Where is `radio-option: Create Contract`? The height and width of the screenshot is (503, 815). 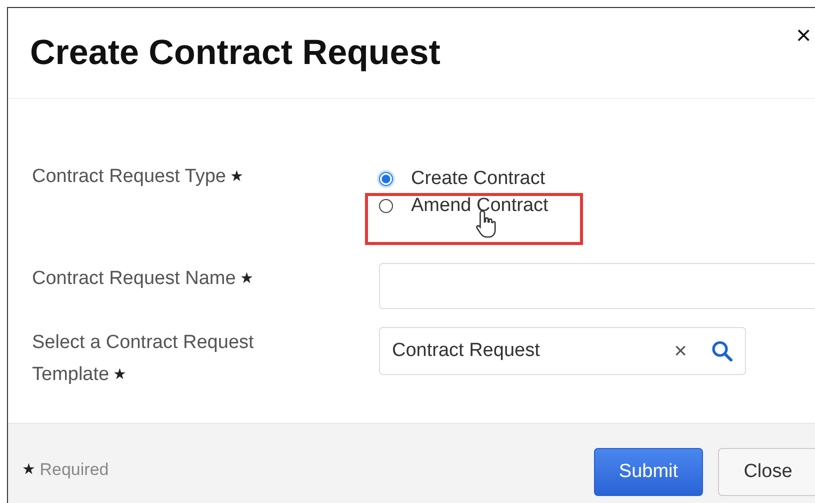 radio-option: Create Contract is located at coordinates (484, 178).